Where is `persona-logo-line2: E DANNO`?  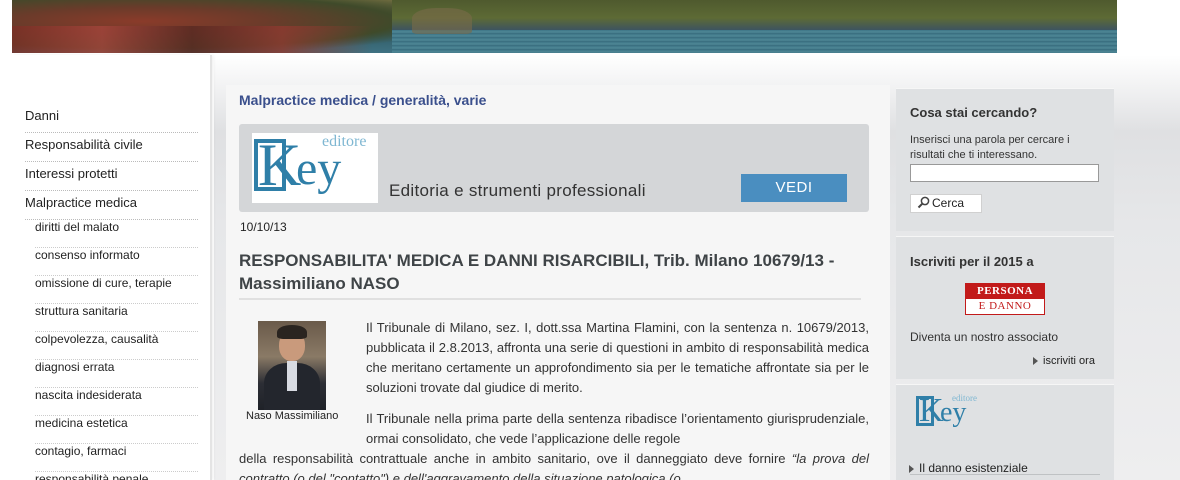
persona-logo-line2: E DANNO is located at coordinates (1005, 306).